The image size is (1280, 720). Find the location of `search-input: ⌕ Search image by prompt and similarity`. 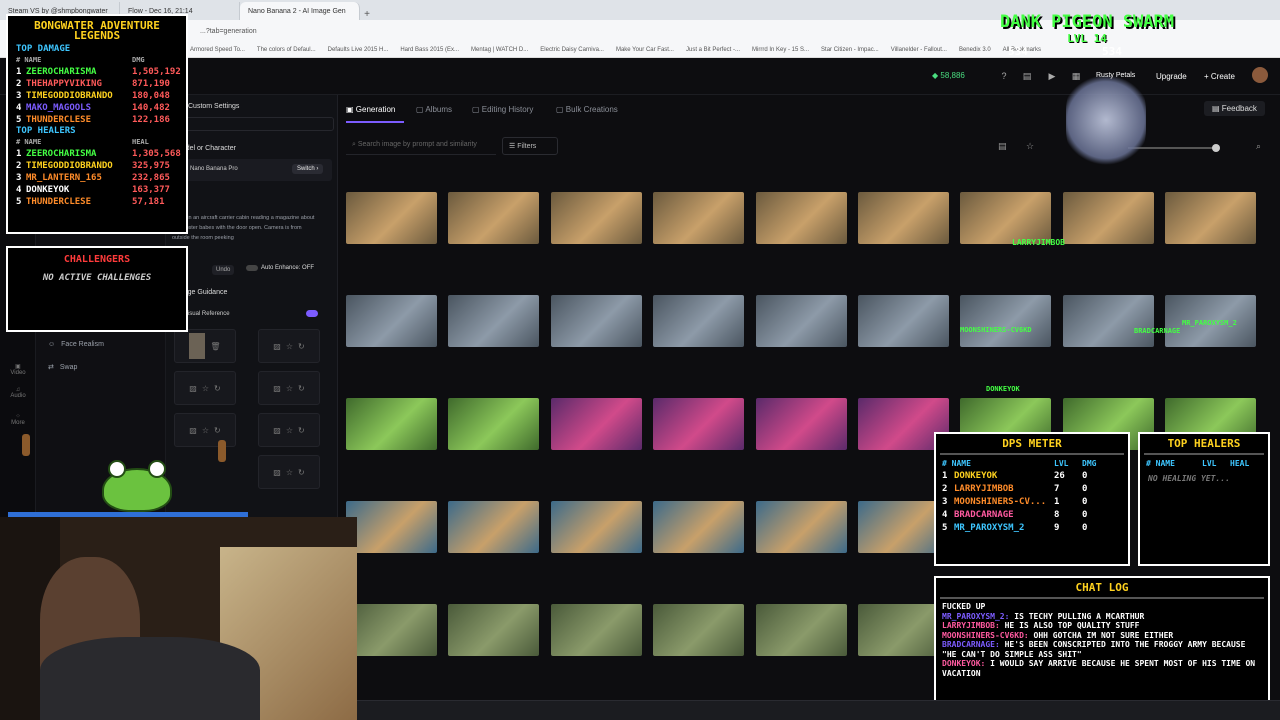

search-input: ⌕ Search image by prompt and similarity is located at coordinates (421, 146).